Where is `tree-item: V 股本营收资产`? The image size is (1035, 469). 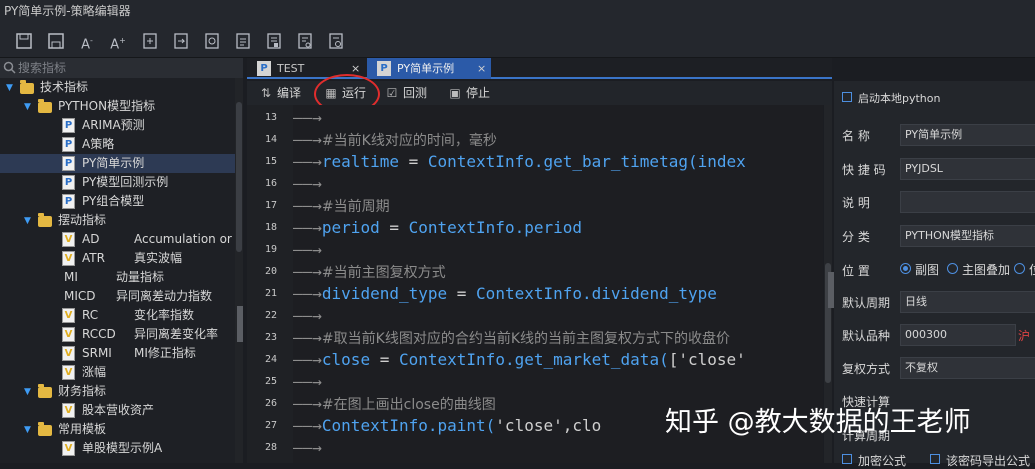
tree-item: V 股本营收资产 is located at coordinates (117, 410).